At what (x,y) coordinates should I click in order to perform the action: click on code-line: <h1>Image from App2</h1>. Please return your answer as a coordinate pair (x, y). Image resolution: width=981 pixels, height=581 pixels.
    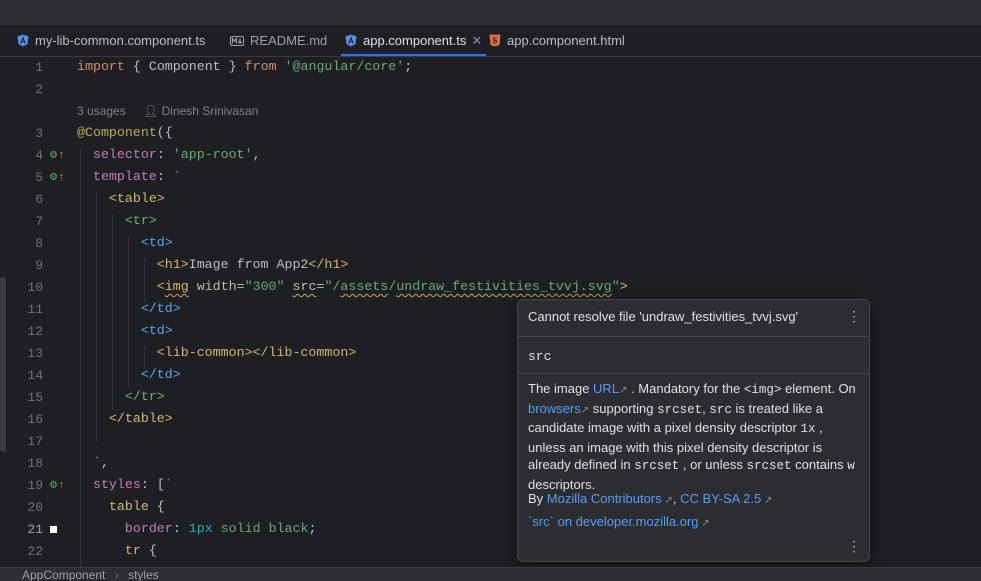
    Looking at the image, I should click on (252, 264).